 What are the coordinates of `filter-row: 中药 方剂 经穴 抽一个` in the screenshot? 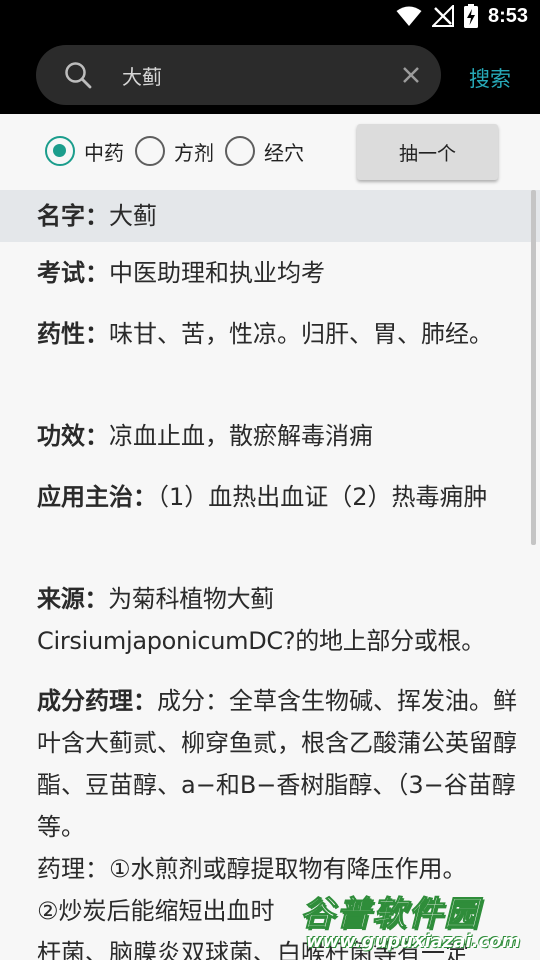 It's located at (270, 152).